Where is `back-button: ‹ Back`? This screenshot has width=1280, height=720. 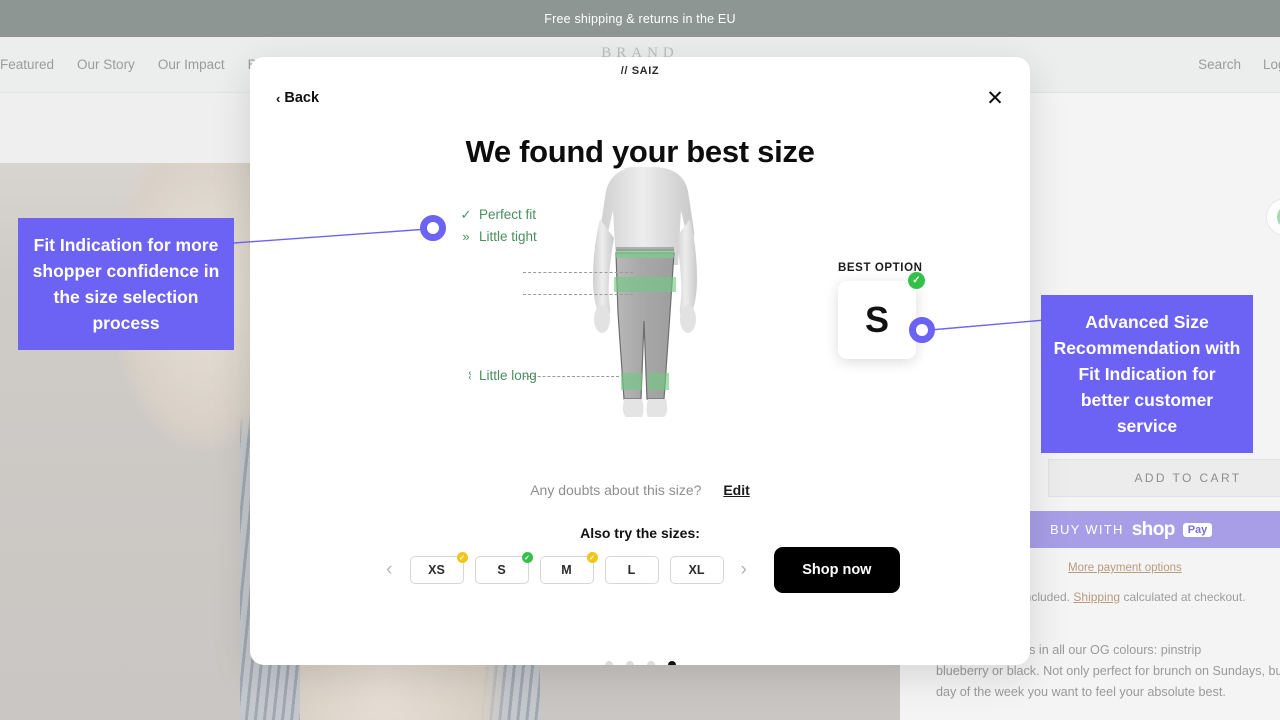
back-button: ‹ Back is located at coordinates (297, 98).